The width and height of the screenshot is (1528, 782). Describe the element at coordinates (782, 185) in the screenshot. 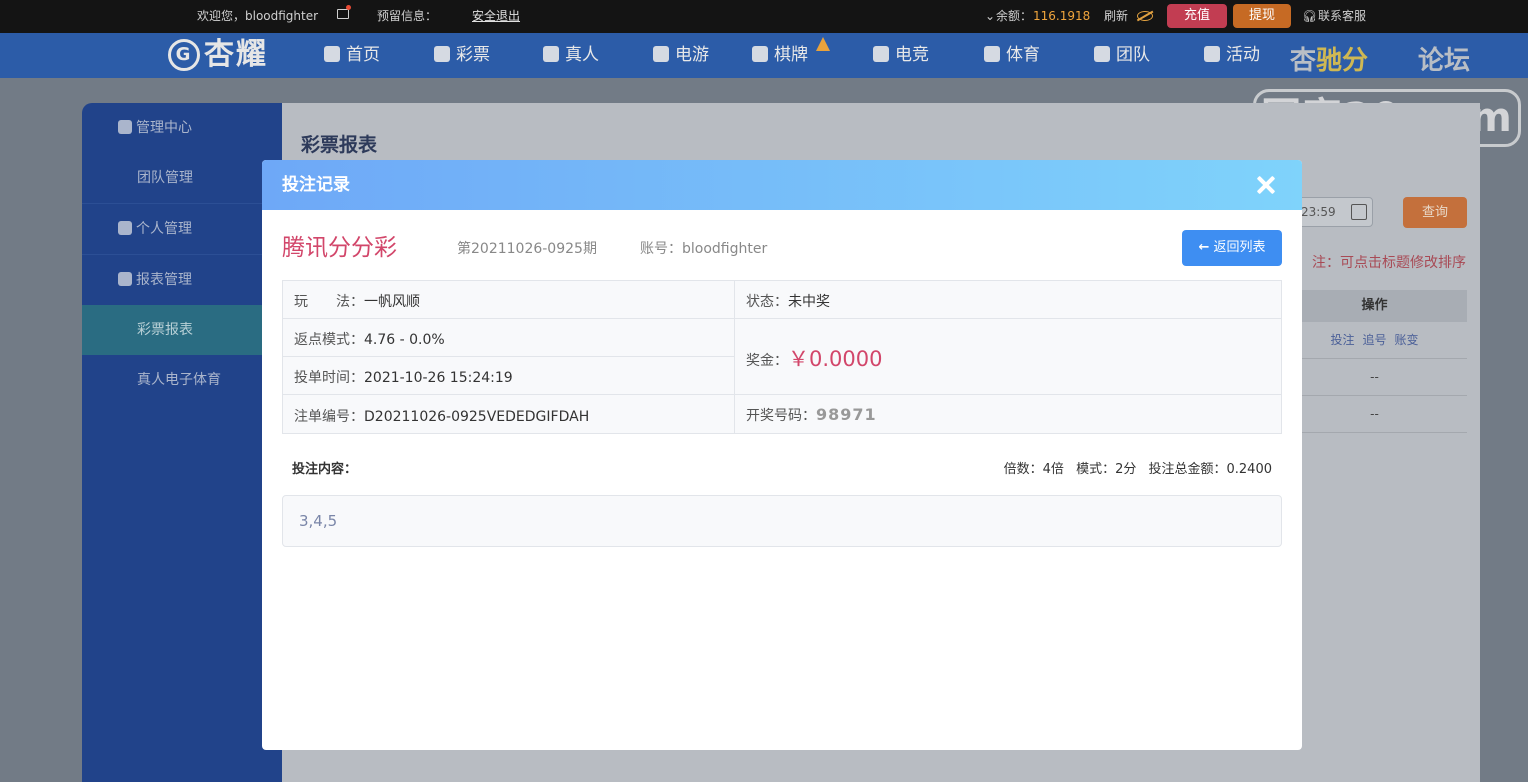

I see `modal-header: 投注记录` at that location.